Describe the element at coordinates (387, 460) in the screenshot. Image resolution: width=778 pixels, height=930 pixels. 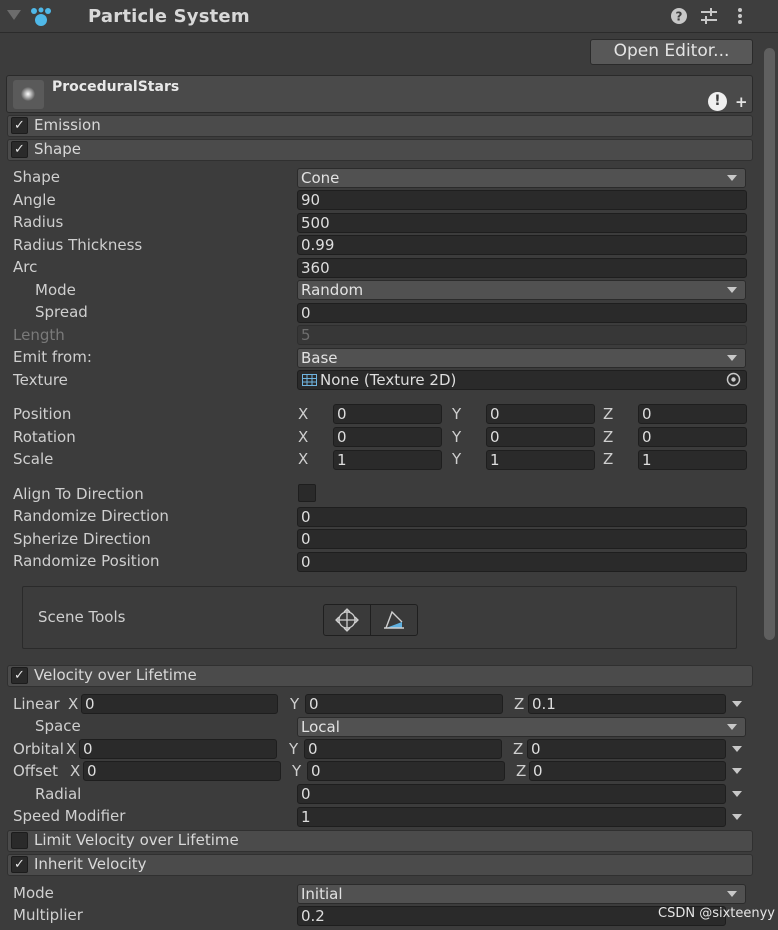
I see `scale-x-field: 1` at that location.